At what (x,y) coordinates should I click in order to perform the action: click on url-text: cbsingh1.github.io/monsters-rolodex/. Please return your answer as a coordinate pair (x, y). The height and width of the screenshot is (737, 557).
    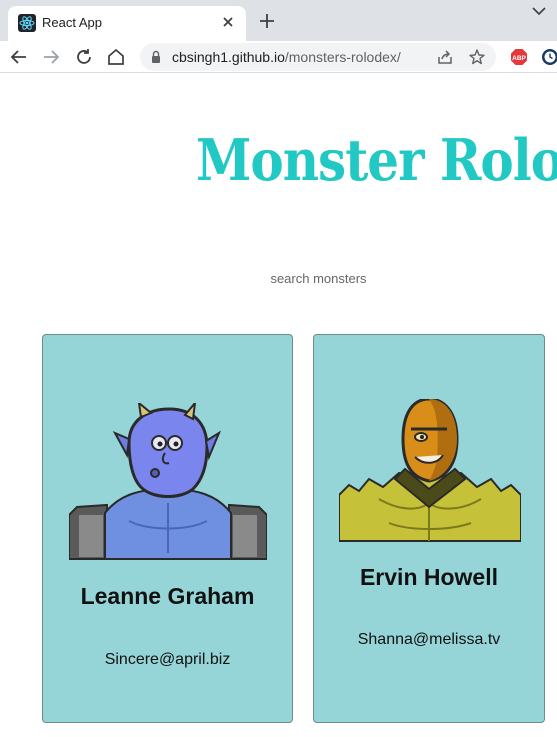
    Looking at the image, I should click on (286, 57).